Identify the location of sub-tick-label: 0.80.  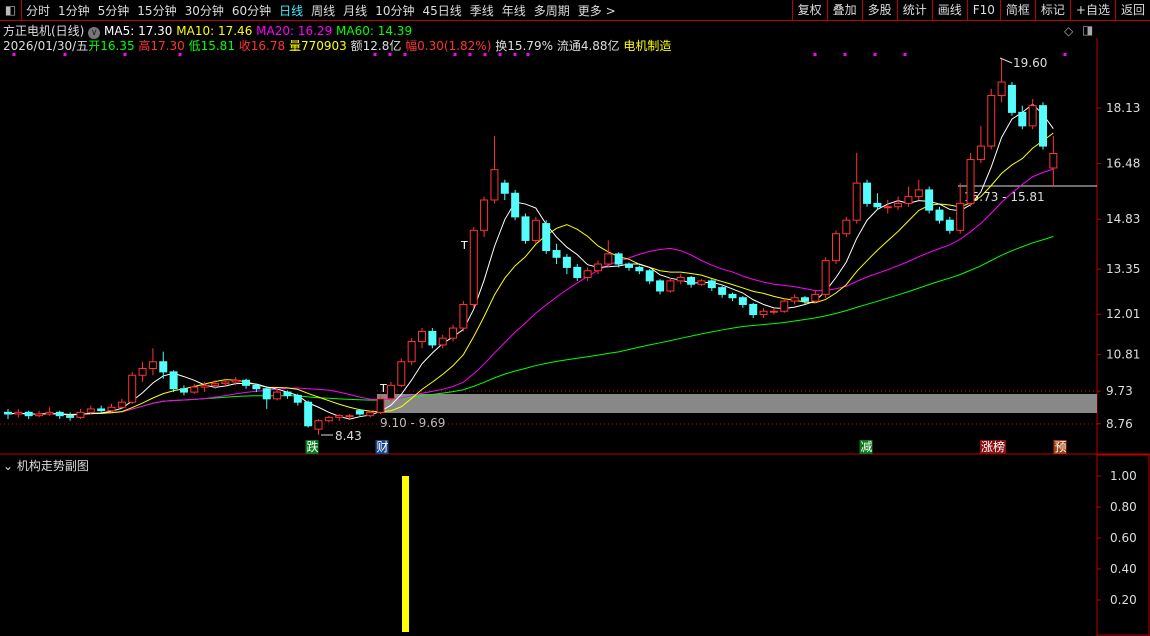
(1123, 507).